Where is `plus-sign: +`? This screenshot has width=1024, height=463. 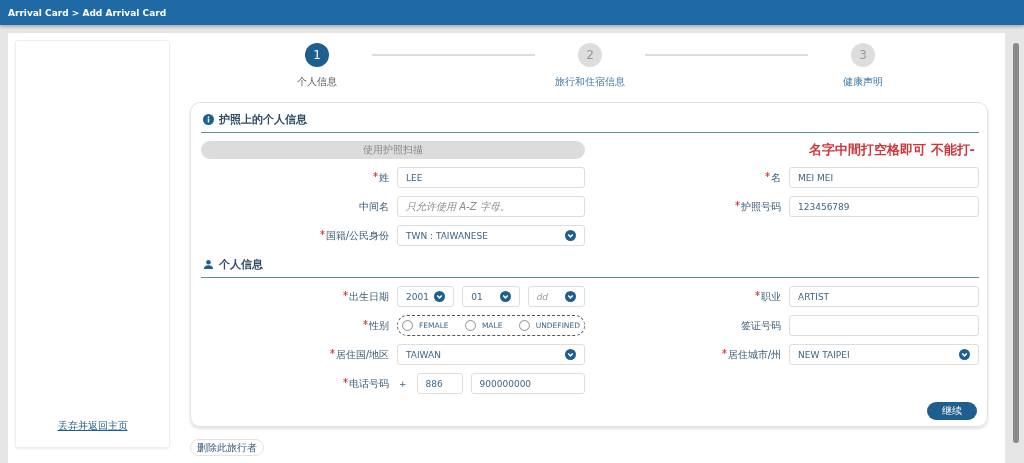 plus-sign: + is located at coordinates (403, 383).